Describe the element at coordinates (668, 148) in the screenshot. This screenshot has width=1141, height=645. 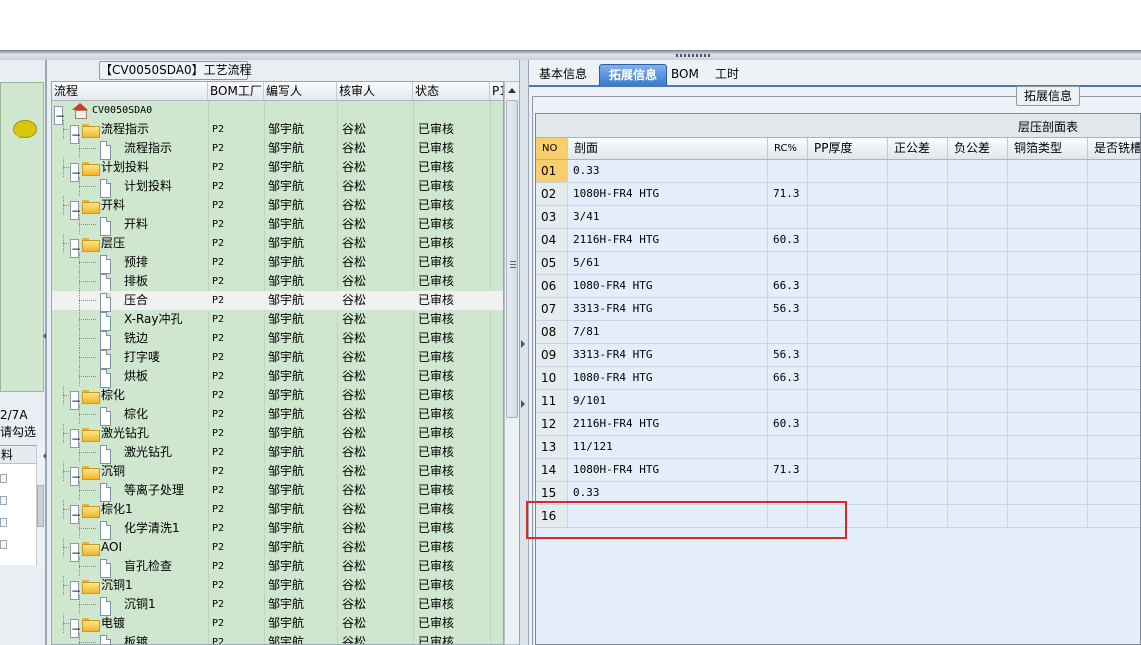
I see `col-header-section: 剖面` at that location.